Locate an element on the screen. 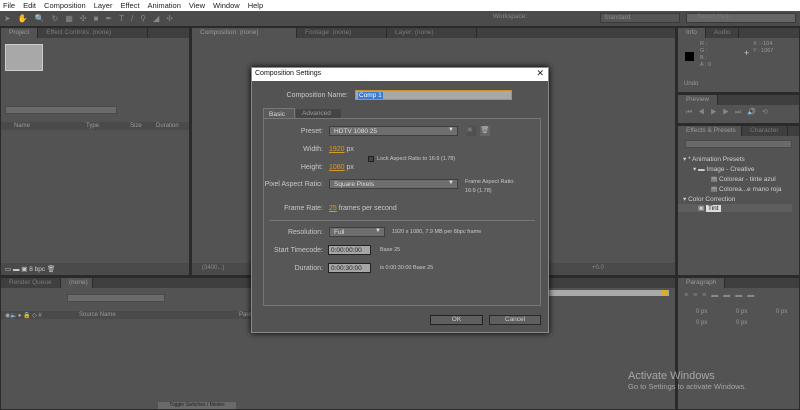 The image size is (800, 410). duration-label: Duration: is located at coordinates (308, 268).